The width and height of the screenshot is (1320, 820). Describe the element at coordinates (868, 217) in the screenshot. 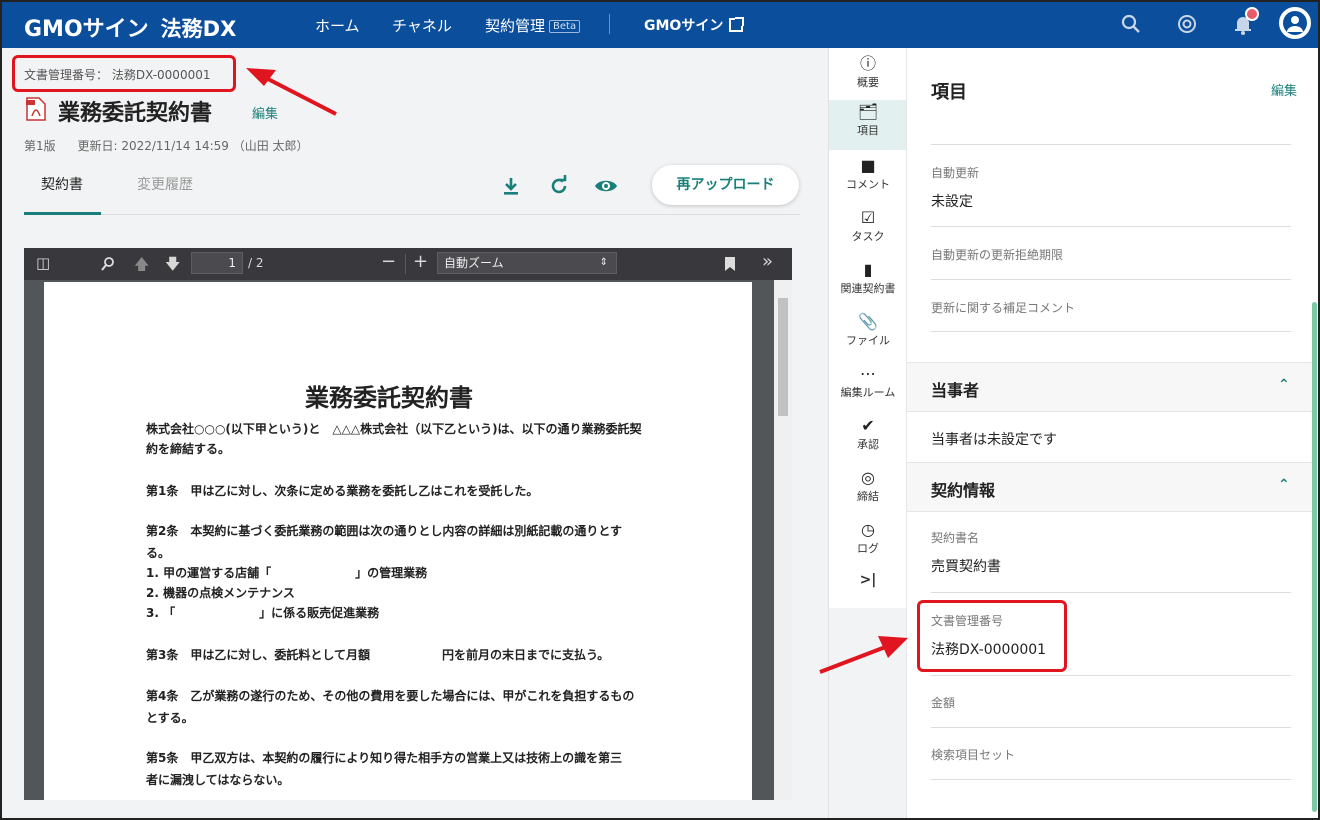

I see `task-check-icon: ☑` at that location.